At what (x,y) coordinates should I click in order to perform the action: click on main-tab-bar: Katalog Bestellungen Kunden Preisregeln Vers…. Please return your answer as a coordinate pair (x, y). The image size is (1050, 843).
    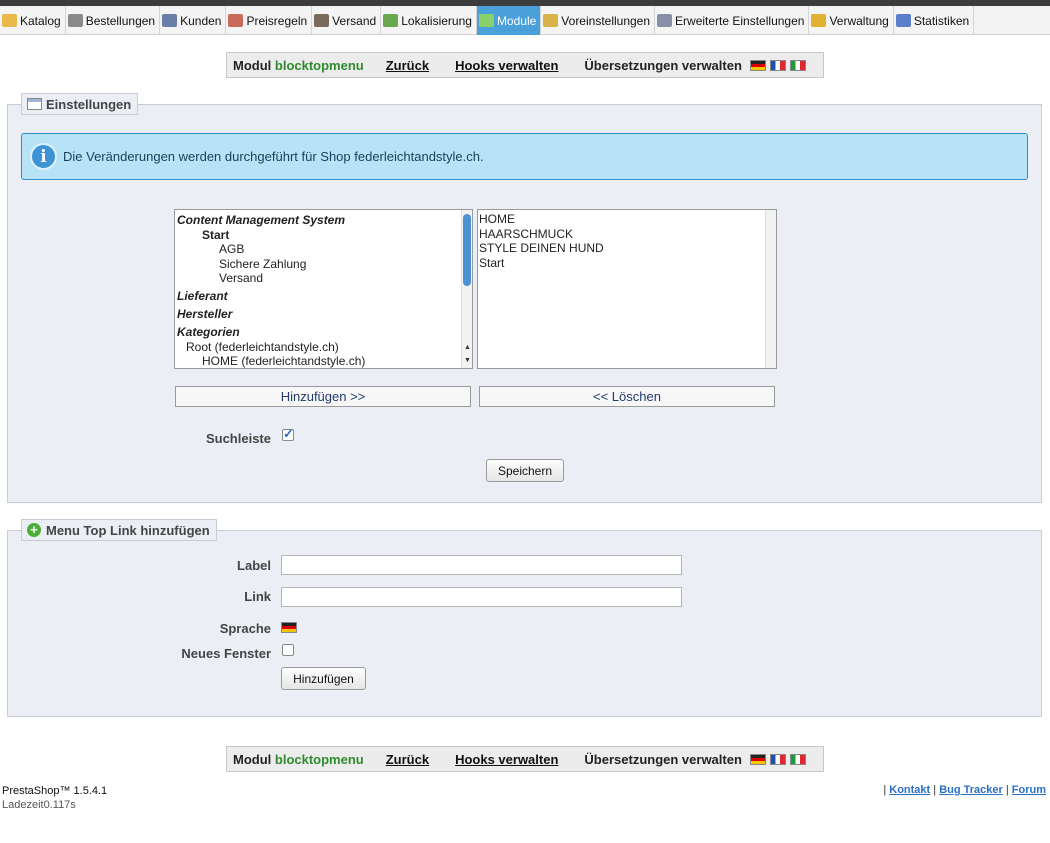
    Looking at the image, I should click on (525, 20).